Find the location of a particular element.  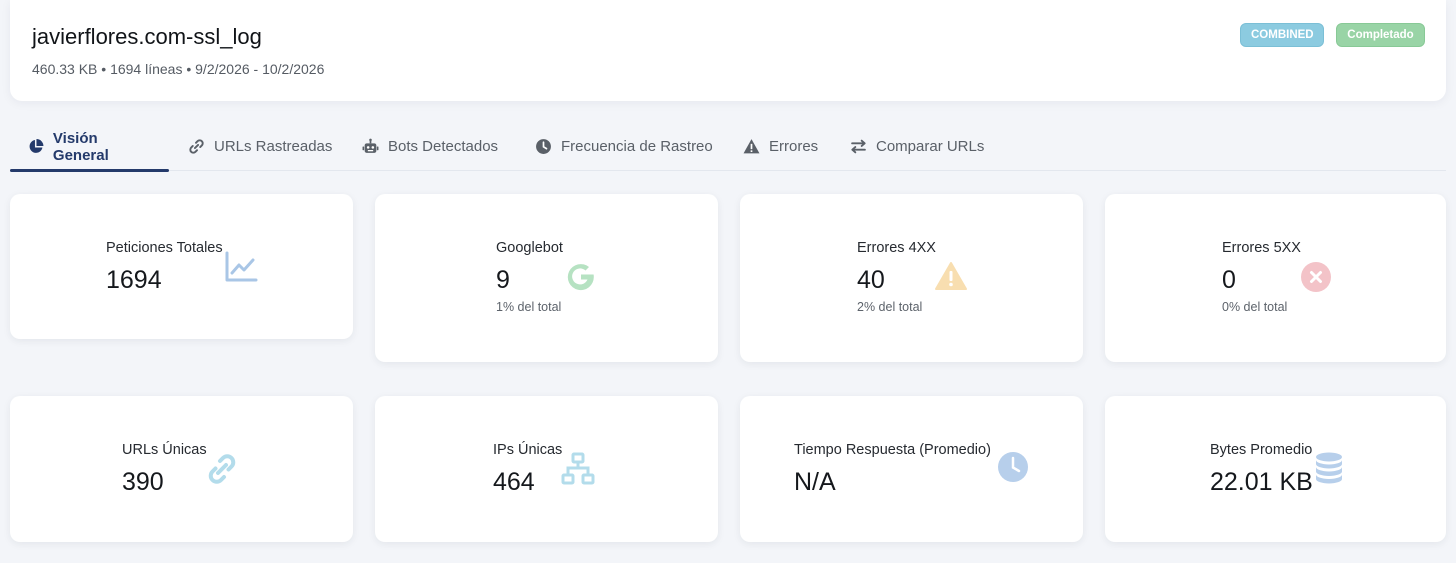

stat-value: 464 is located at coordinates (514, 482).